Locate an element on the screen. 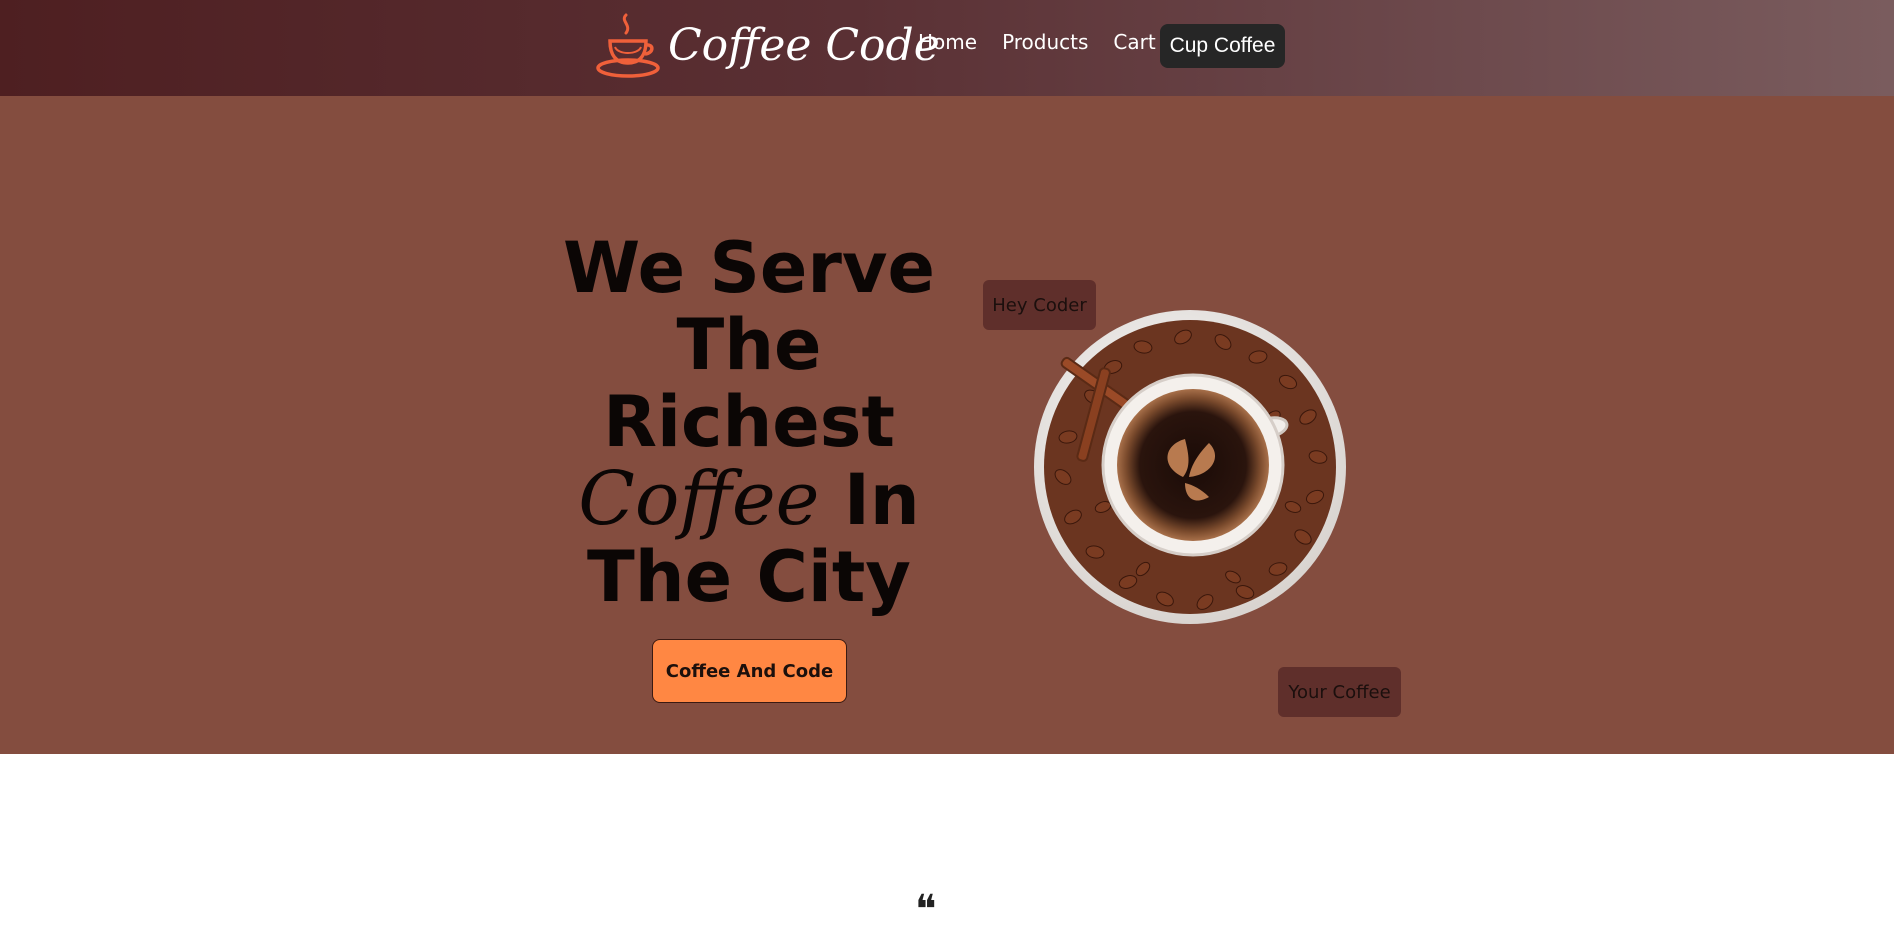 The image size is (1894, 933). hero-headline: We Serve The Richest Coffee In The City is located at coordinates (749, 423).